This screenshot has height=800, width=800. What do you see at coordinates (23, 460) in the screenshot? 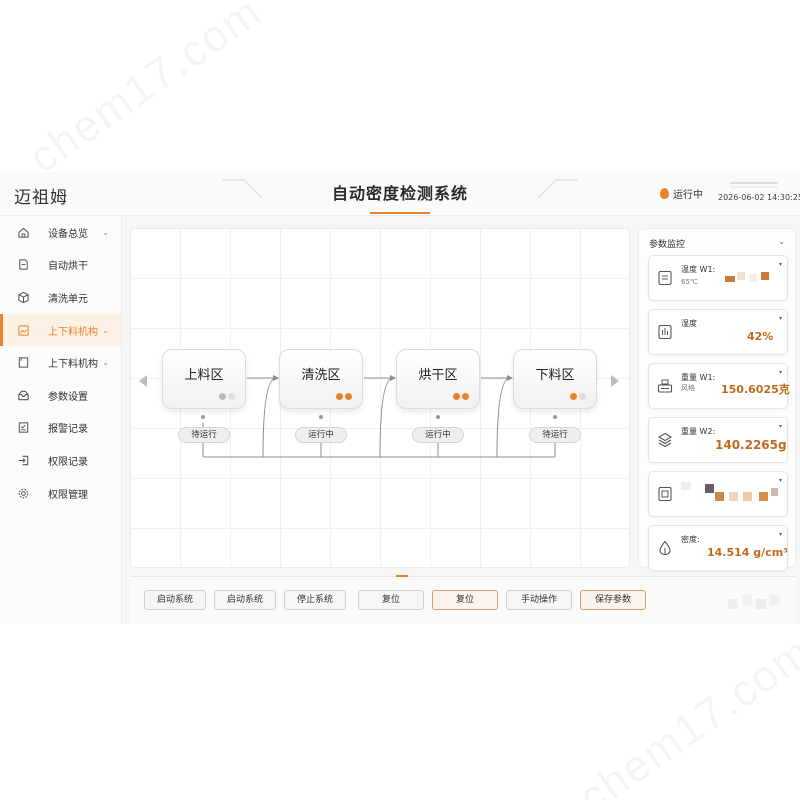
I see `login-icon` at bounding box center [23, 460].